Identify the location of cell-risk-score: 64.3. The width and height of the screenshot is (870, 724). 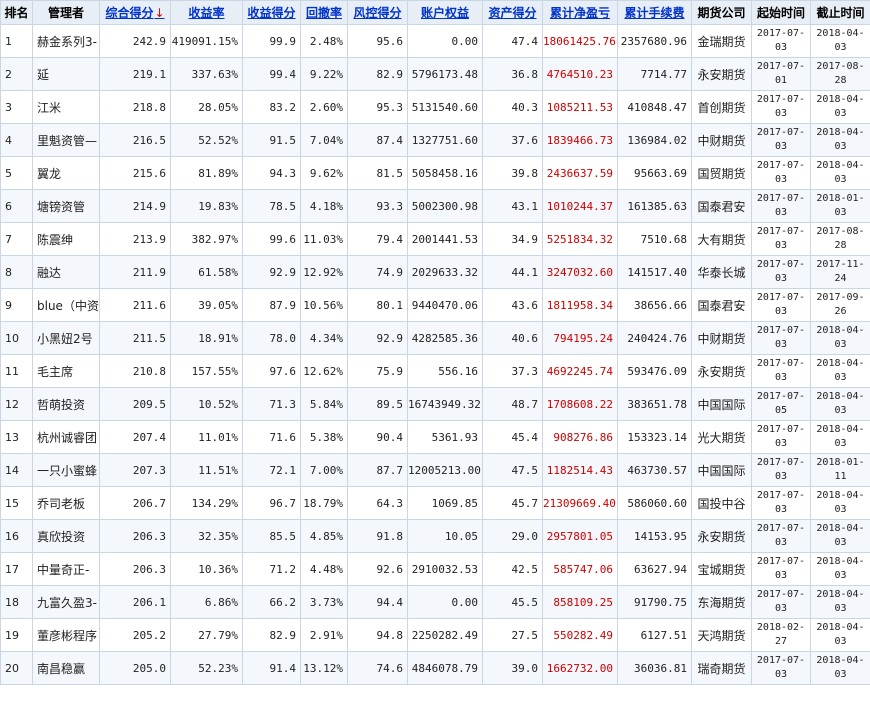
(377, 503).